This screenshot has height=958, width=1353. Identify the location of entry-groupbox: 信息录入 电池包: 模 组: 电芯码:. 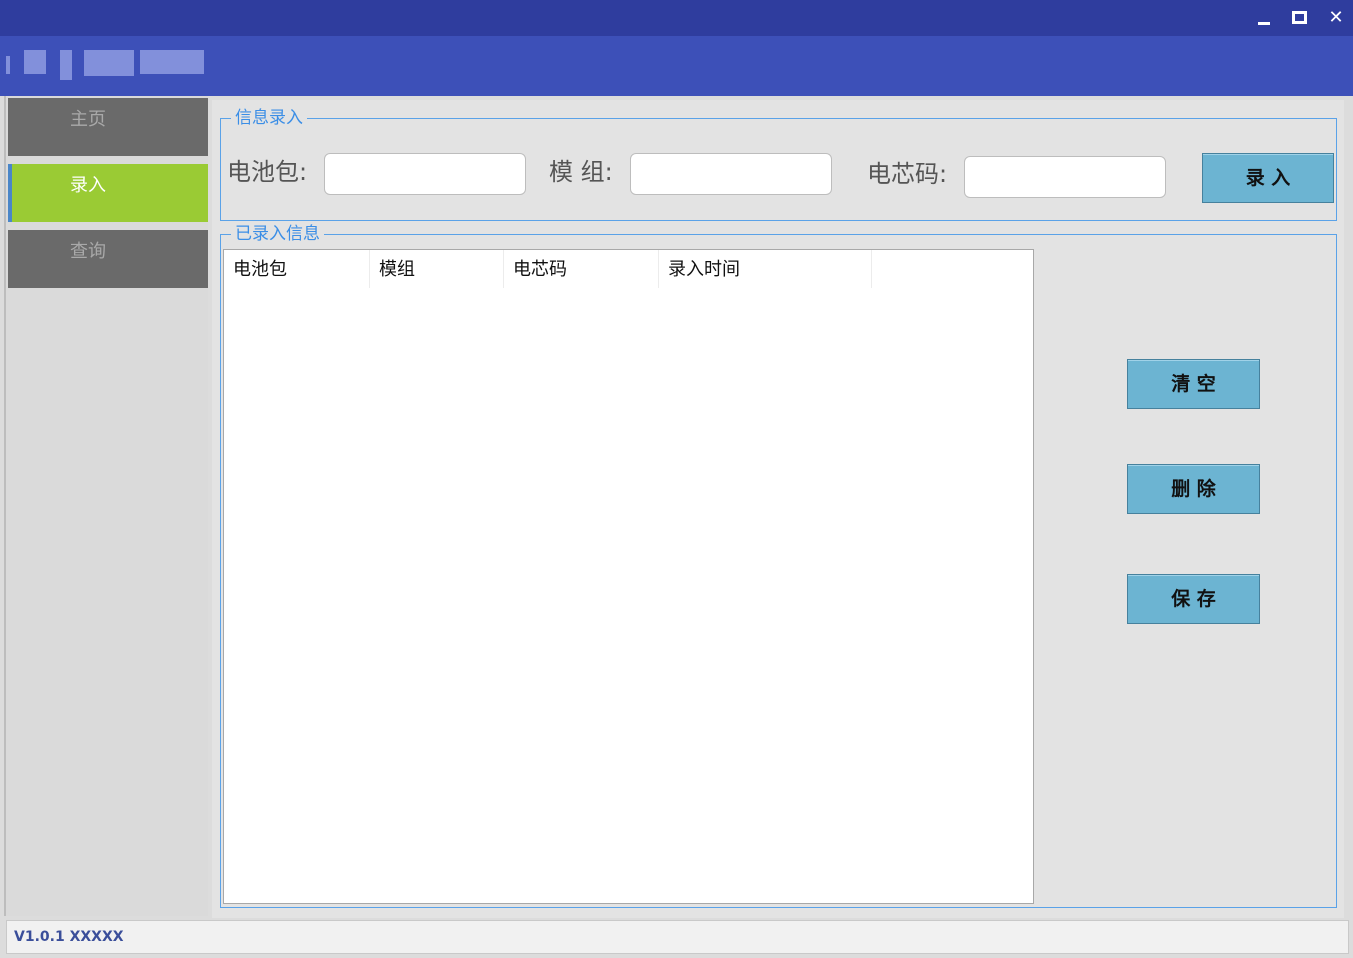
(778, 164).